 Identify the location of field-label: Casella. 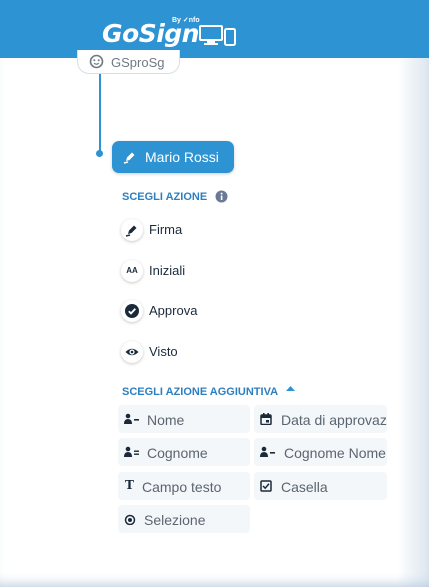
(304, 487).